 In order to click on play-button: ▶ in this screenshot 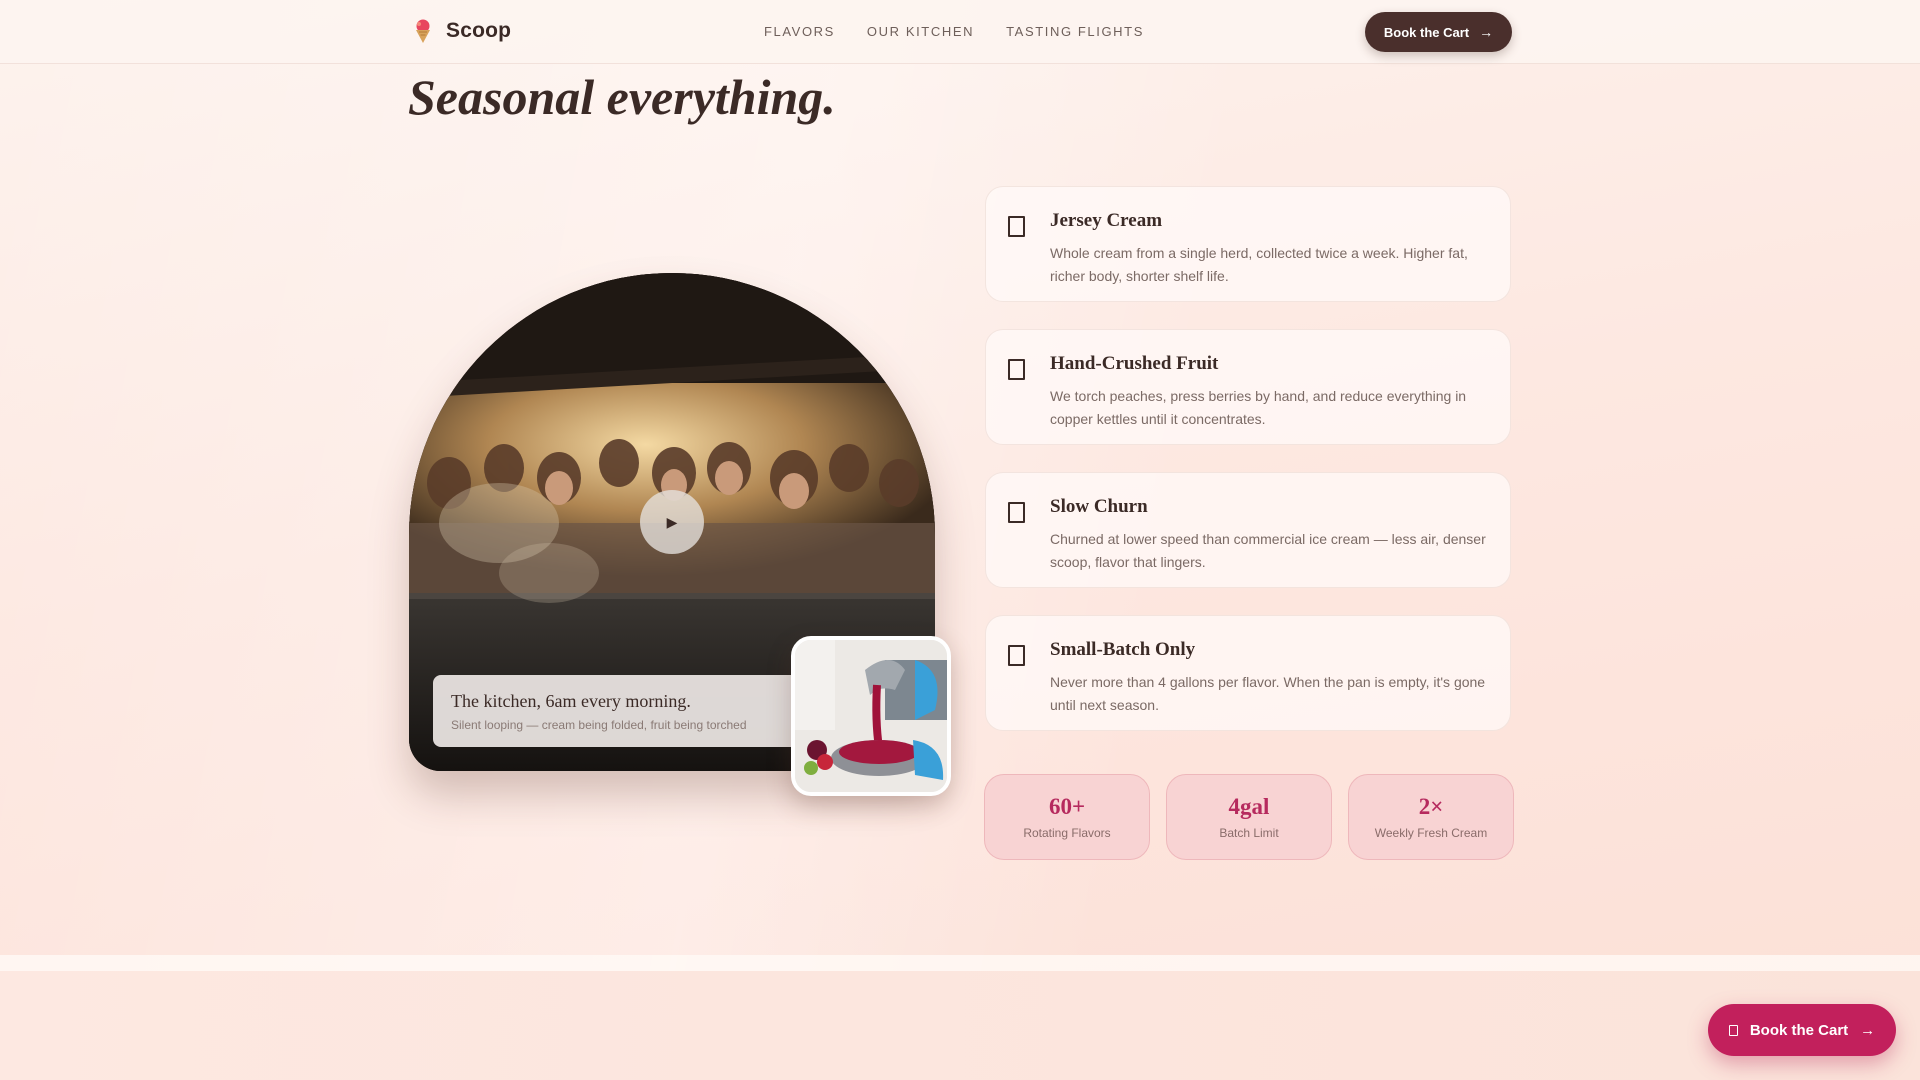, I will do `click(672, 522)`.